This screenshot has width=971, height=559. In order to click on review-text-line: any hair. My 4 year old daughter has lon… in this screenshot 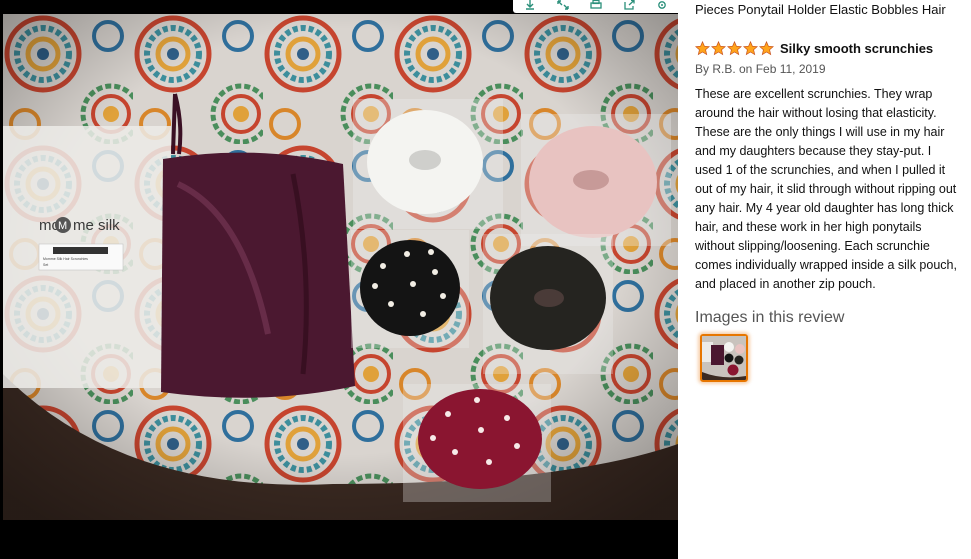, I will do `click(824, 208)`.